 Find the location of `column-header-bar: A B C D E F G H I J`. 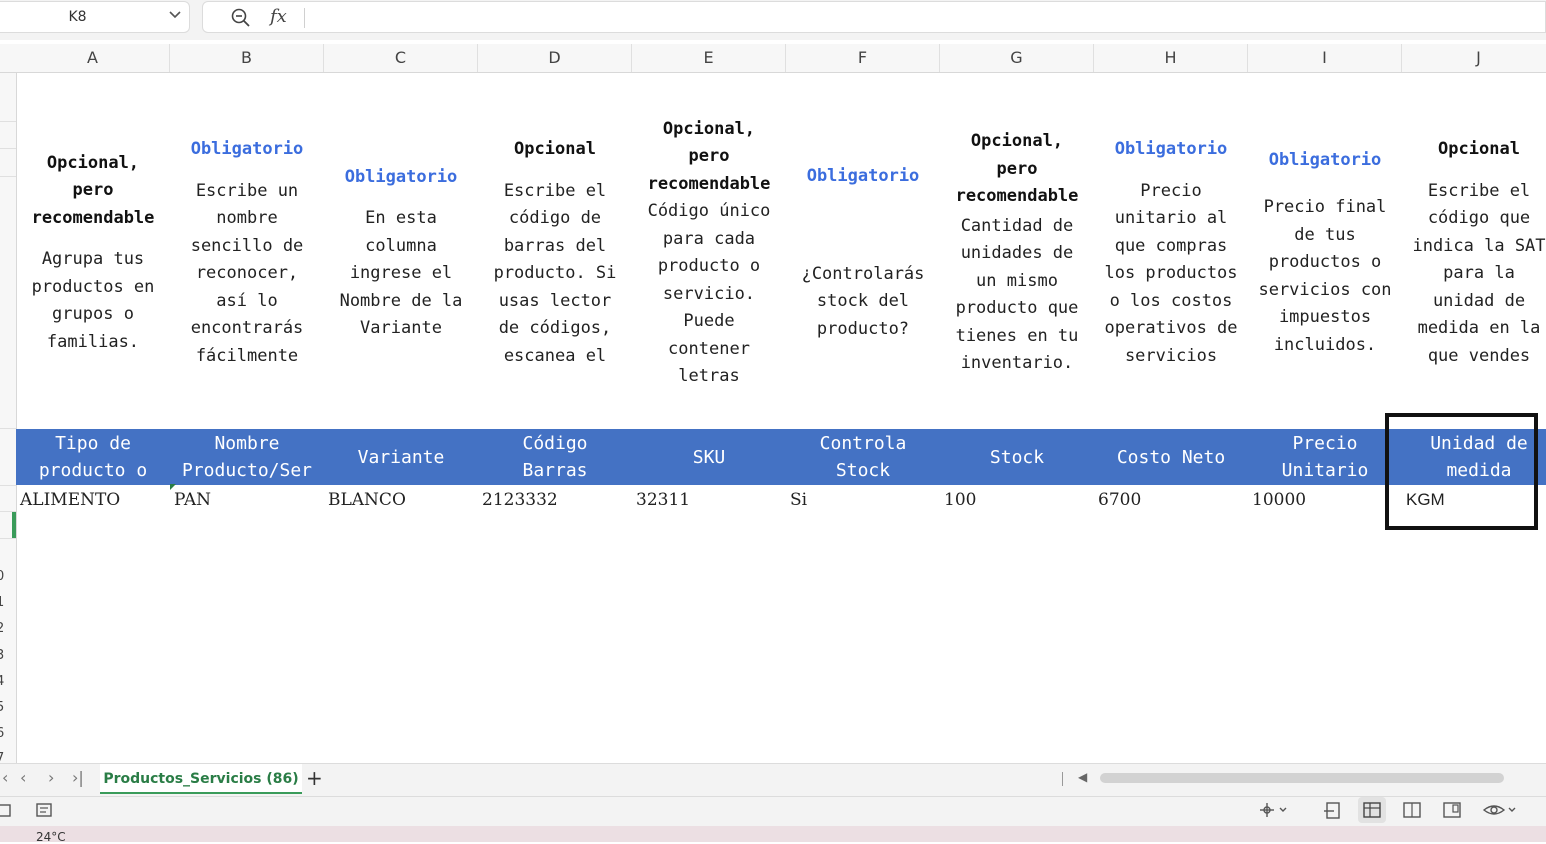

column-header-bar: A B C D E F G H I J is located at coordinates (773, 58).